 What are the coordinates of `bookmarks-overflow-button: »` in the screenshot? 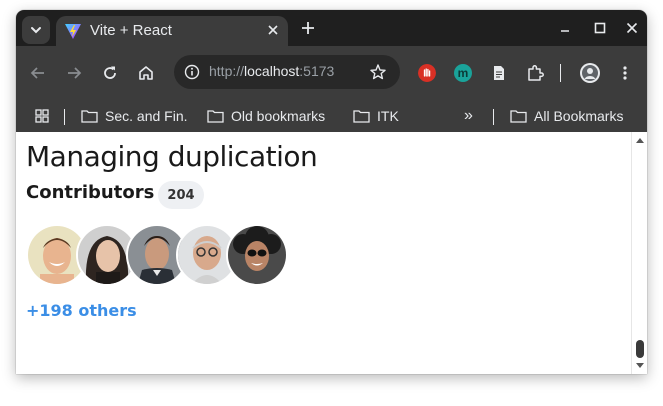 It's located at (468, 116).